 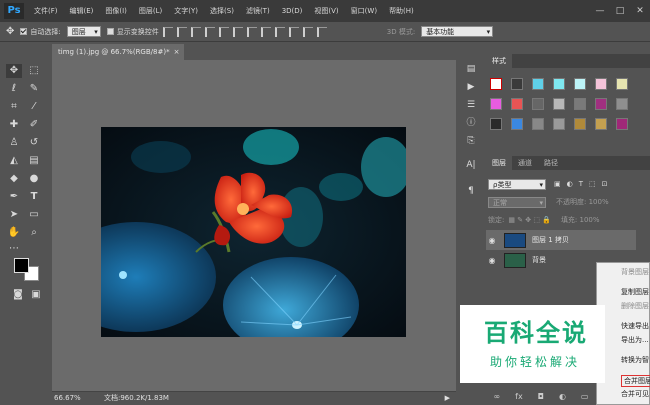 I want to click on healing-tool-icon: ✚, so click(x=14, y=125).